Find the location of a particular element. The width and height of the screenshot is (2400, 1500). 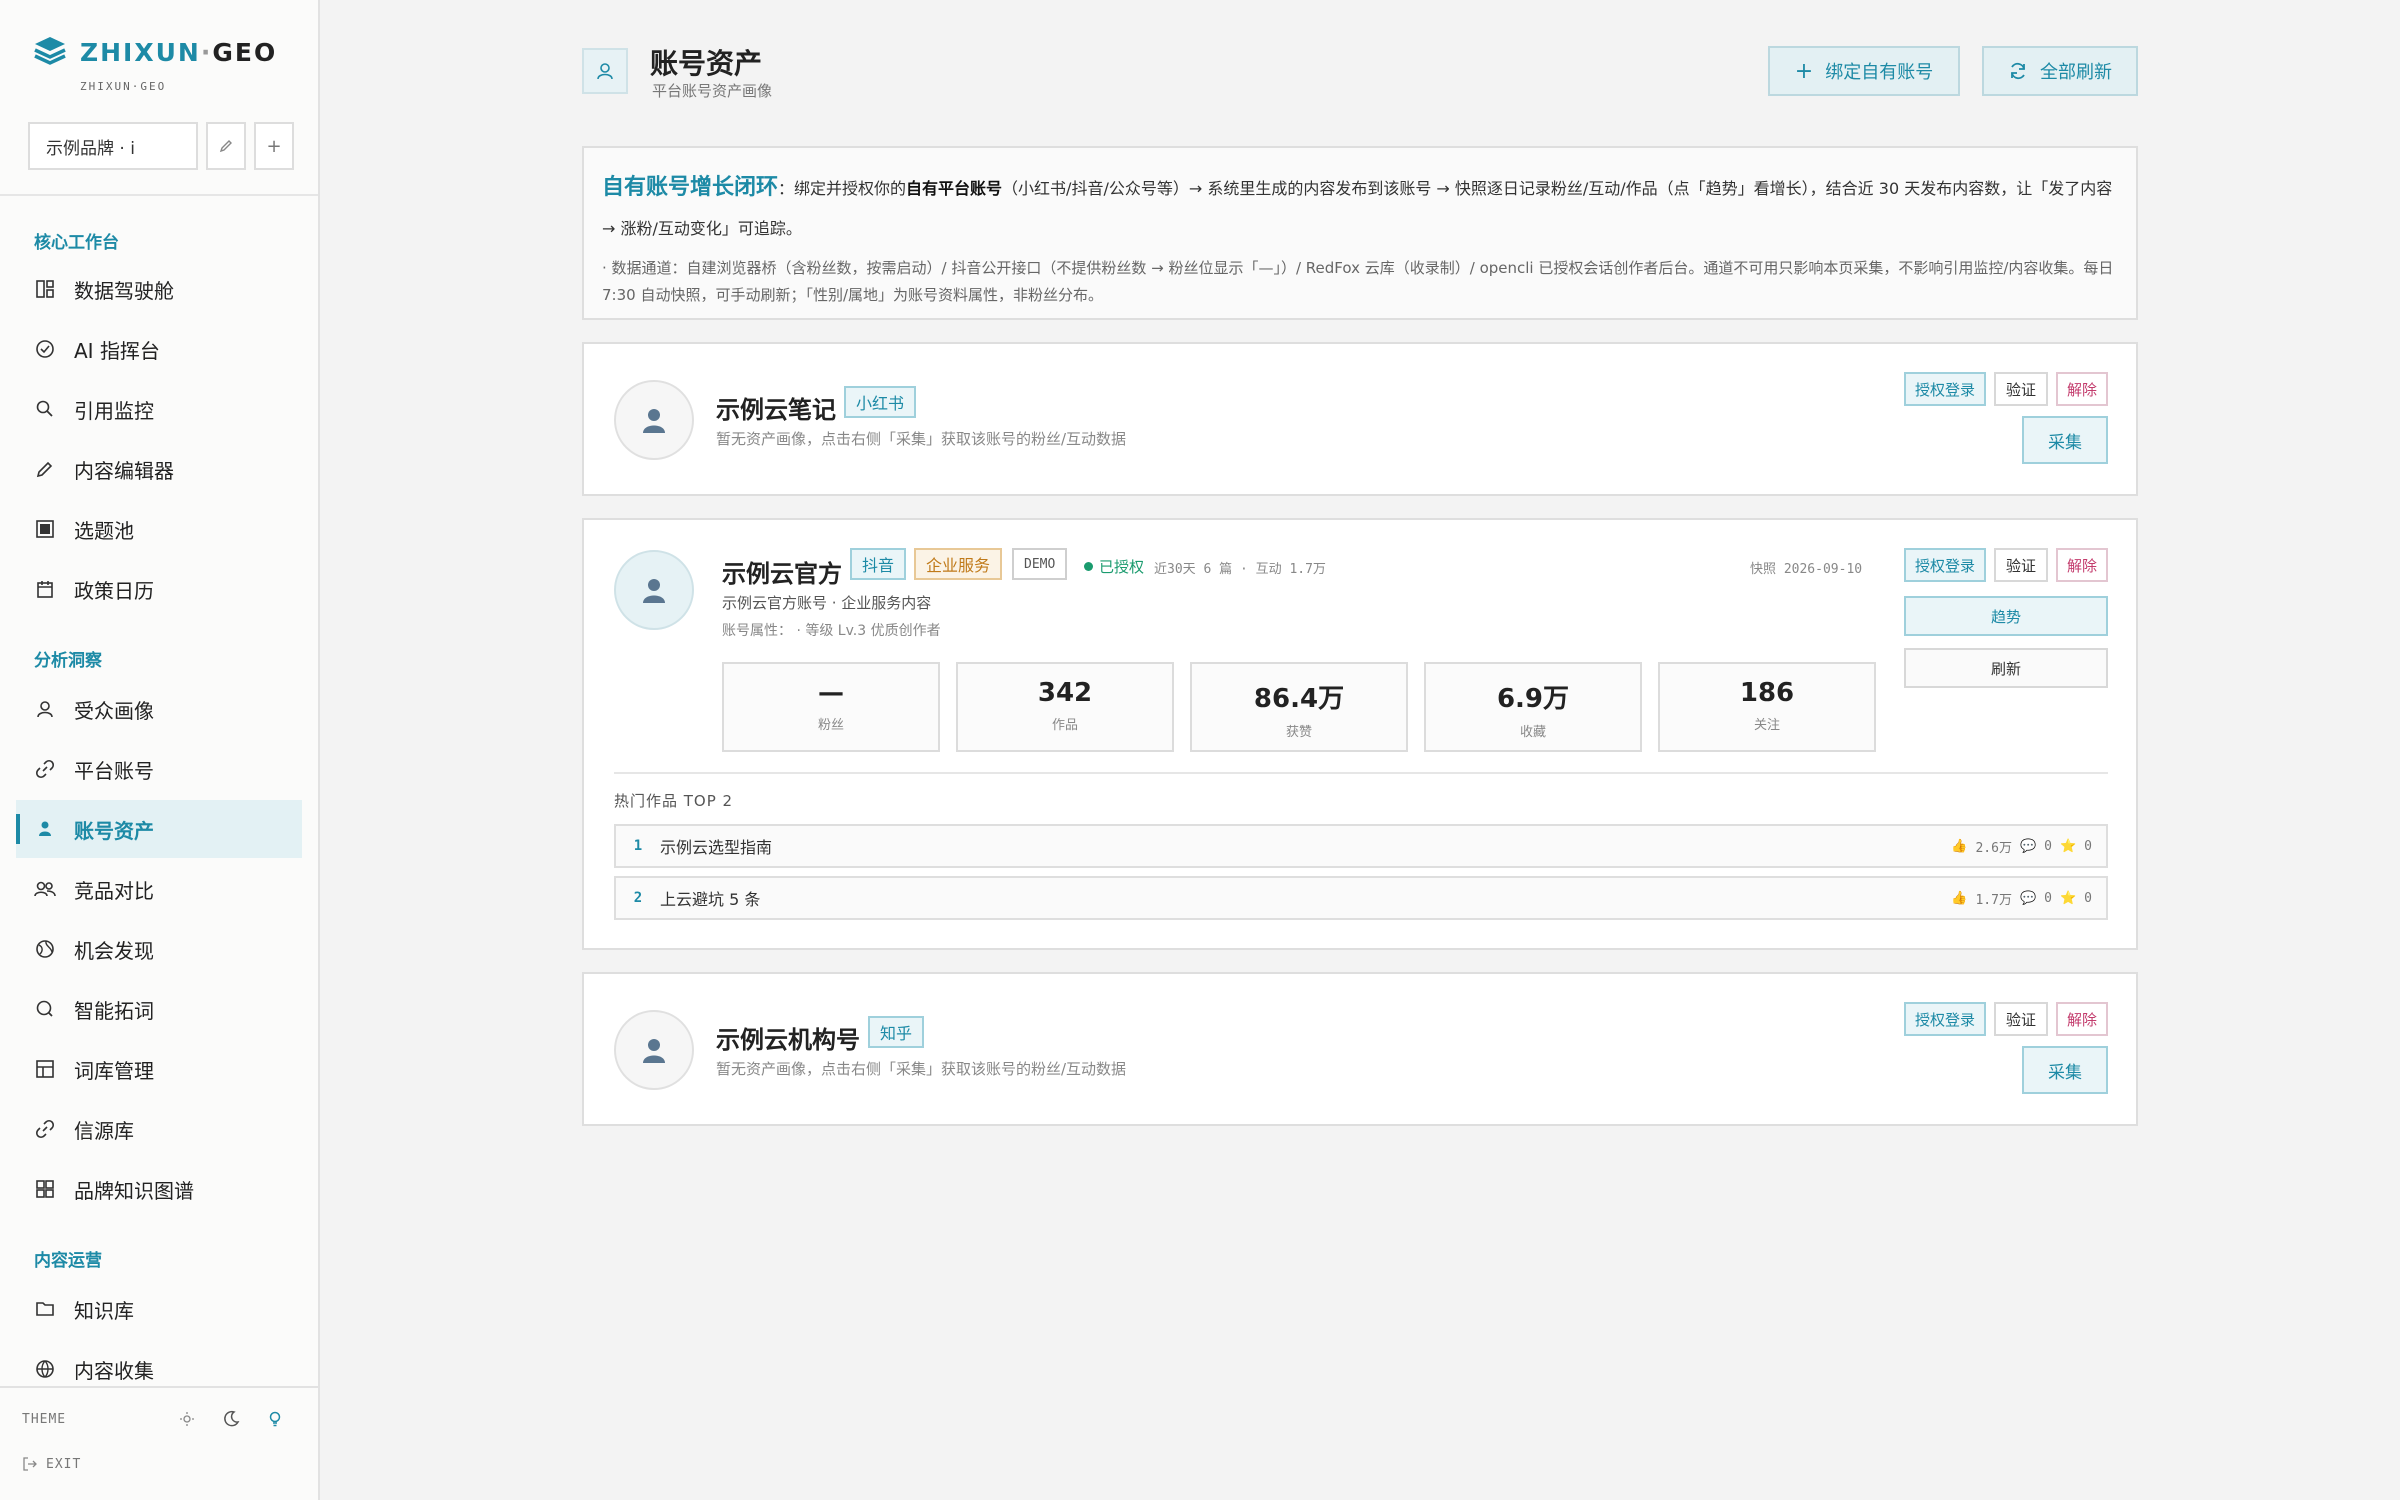

nav-item-content-editor: 内容编辑器 is located at coordinates (159, 469).